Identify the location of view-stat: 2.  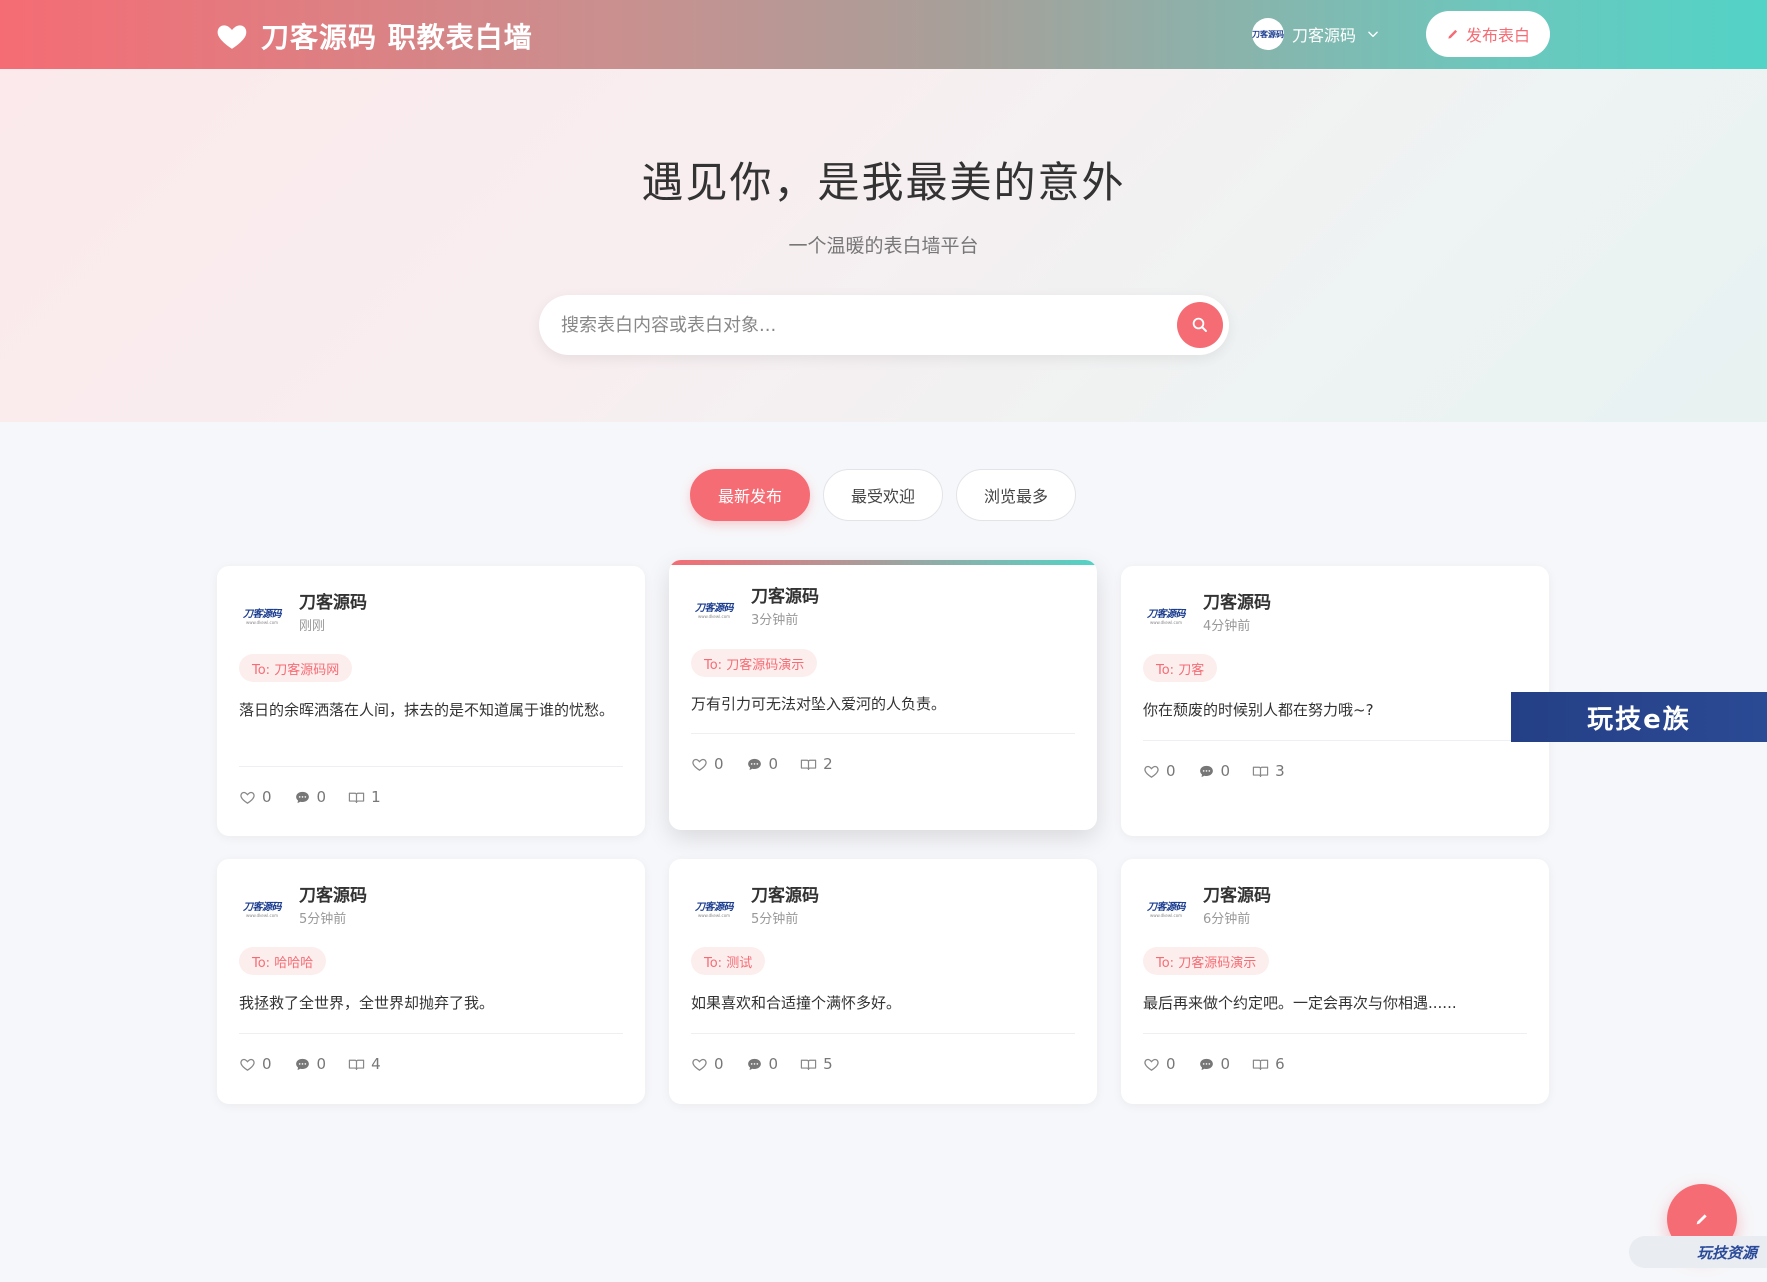
(816, 764).